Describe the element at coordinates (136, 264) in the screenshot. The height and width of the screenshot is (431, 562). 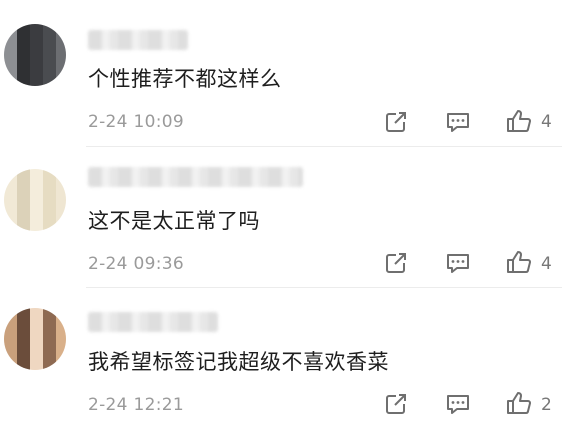
I see `comment-time: 2-24 09:36` at that location.